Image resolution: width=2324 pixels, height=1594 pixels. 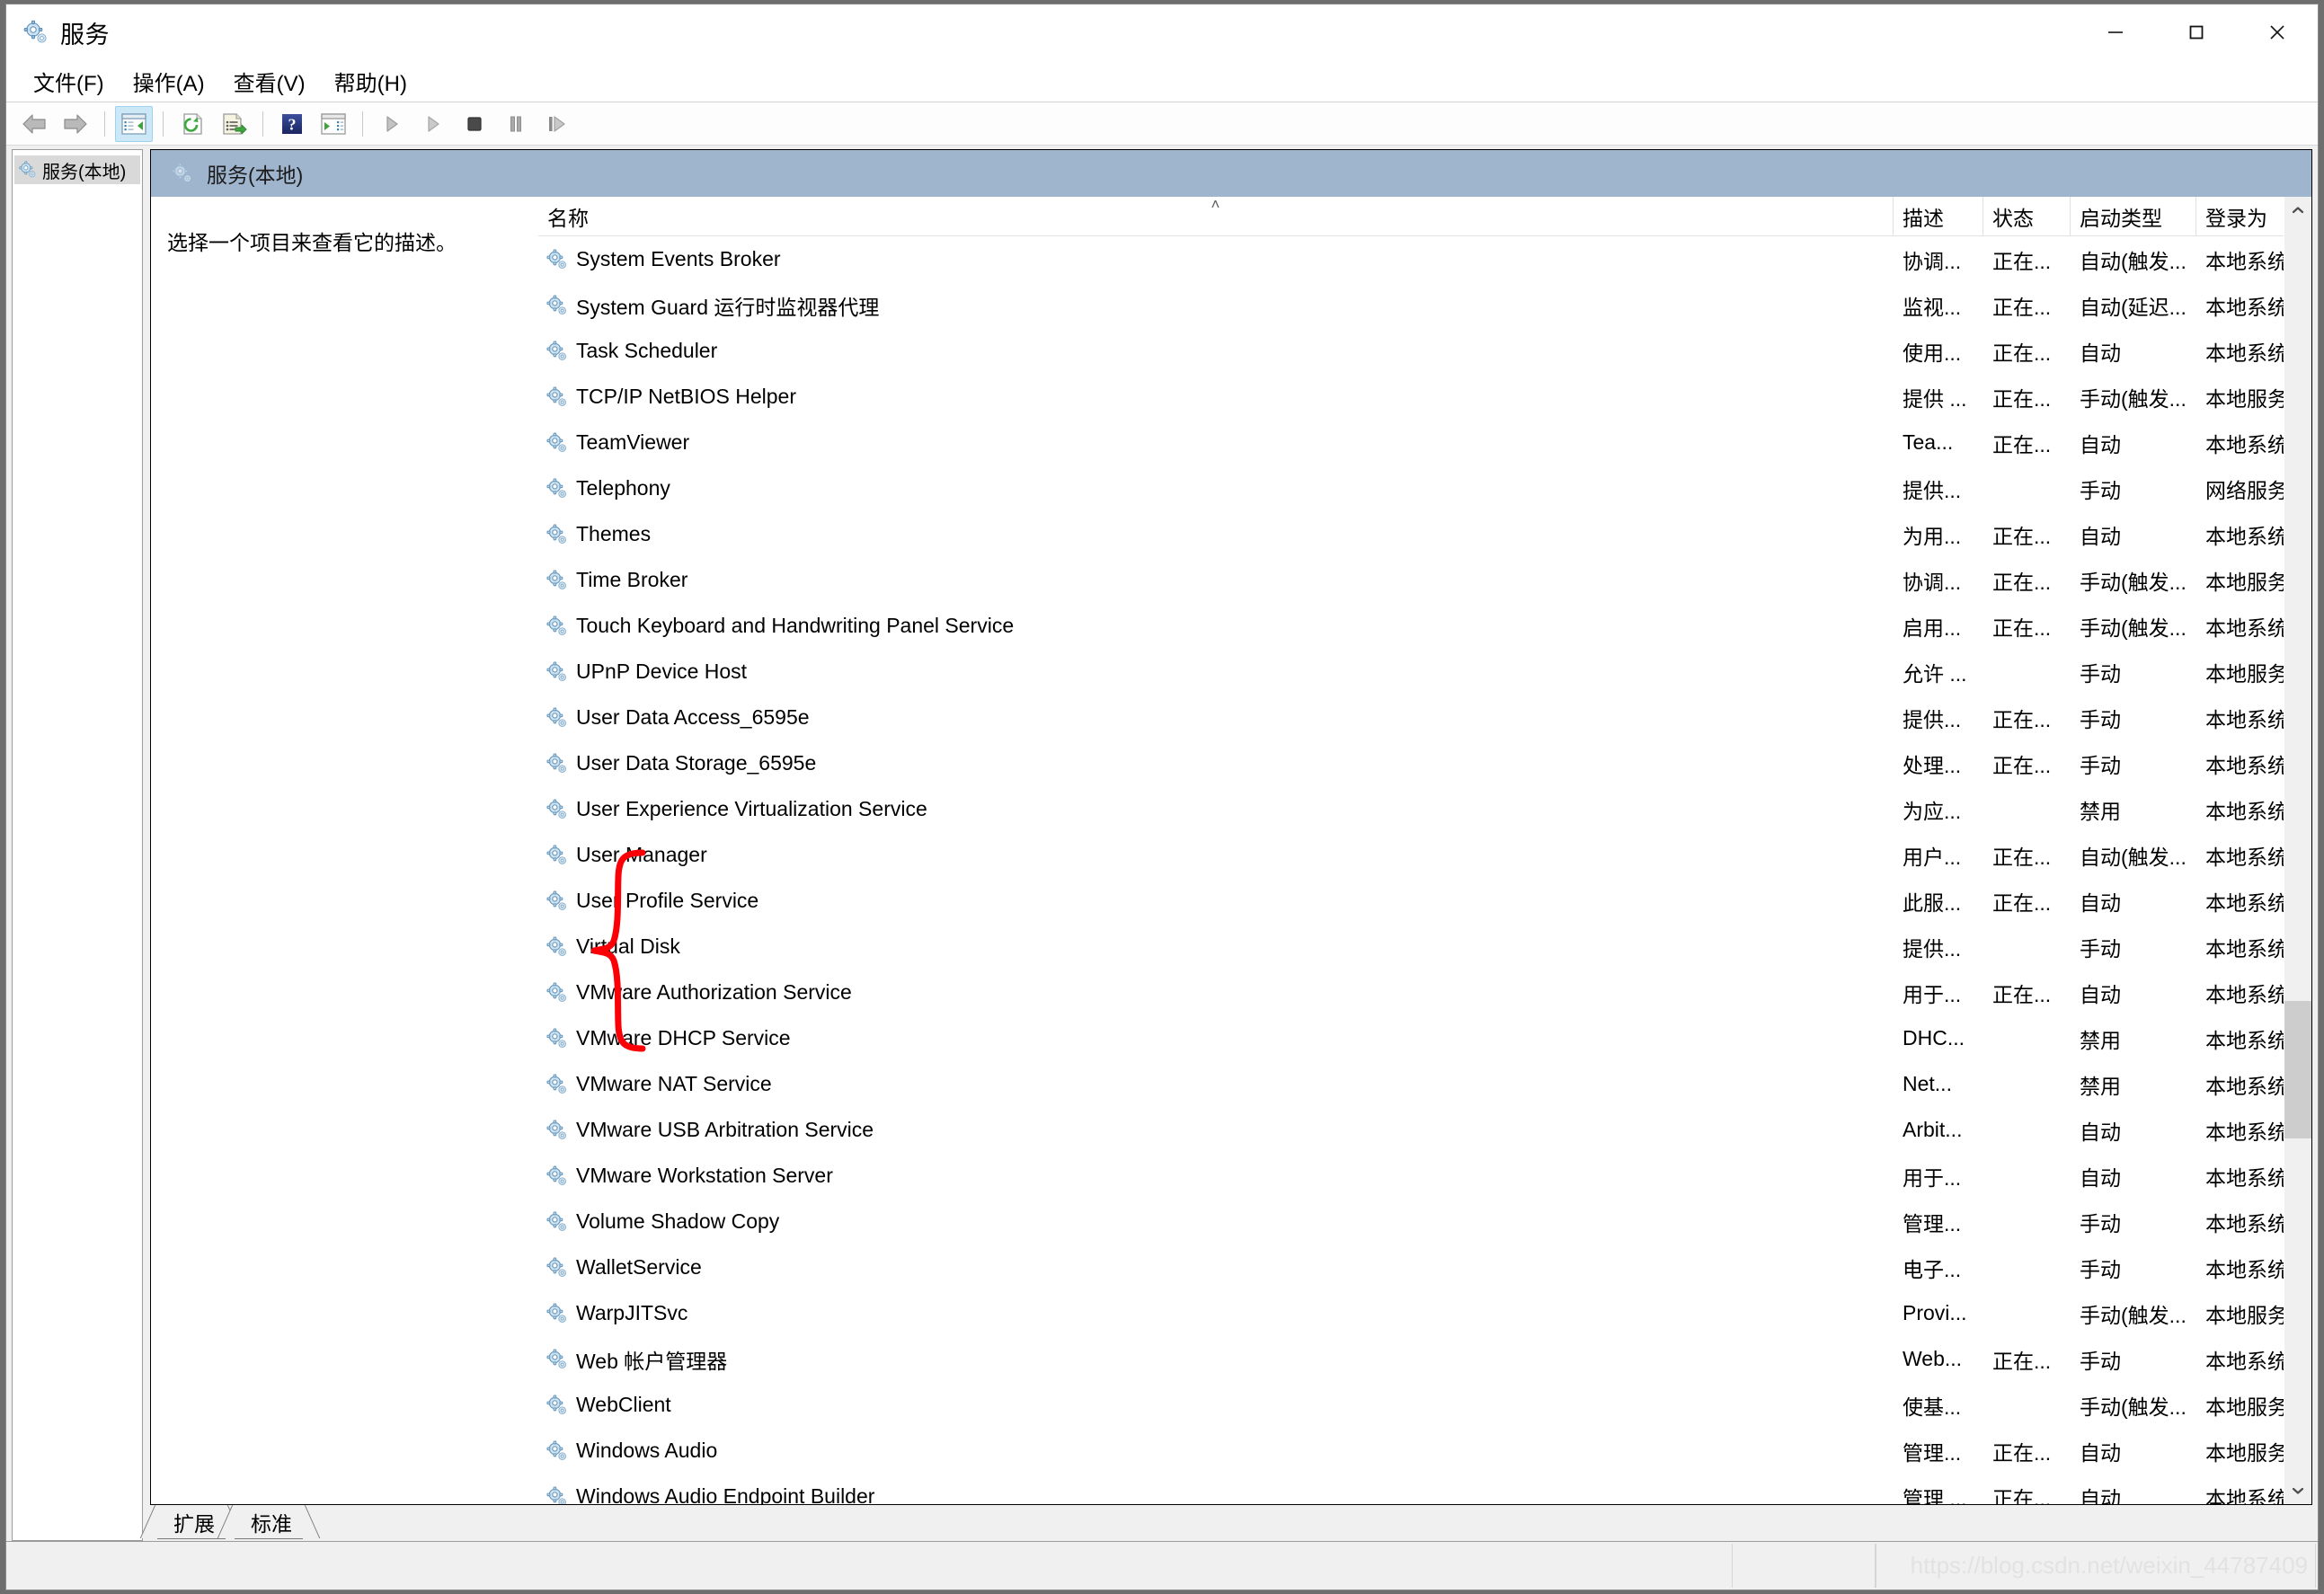 I want to click on cell-text: User Manager, so click(x=641, y=854).